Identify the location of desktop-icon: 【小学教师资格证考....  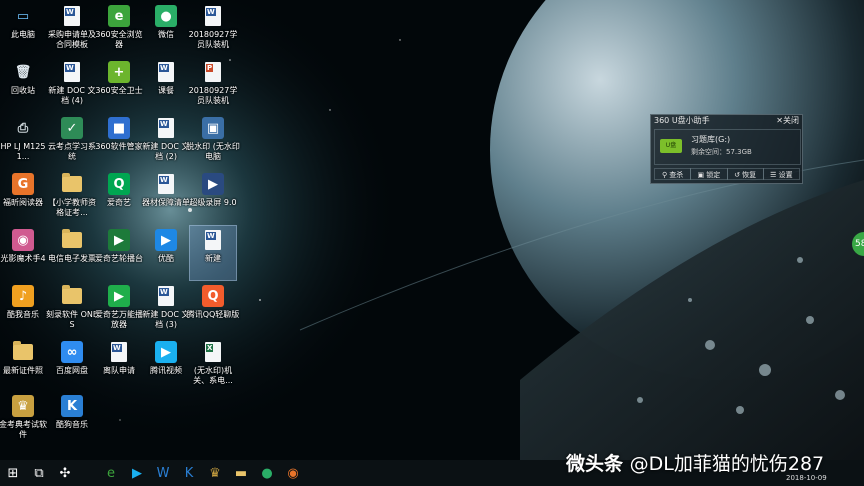
(72, 197).